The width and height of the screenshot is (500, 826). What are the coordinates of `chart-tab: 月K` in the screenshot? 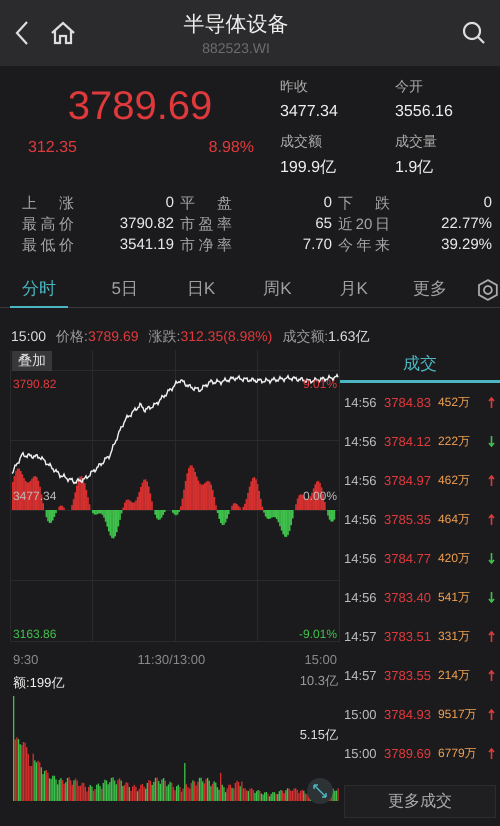 It's located at (354, 290).